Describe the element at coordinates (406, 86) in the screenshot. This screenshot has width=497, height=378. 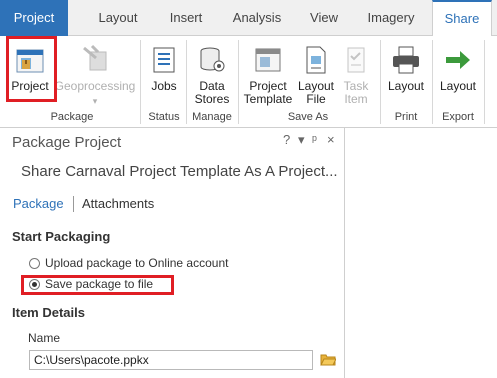
I see `print-layout-label: Layout` at that location.